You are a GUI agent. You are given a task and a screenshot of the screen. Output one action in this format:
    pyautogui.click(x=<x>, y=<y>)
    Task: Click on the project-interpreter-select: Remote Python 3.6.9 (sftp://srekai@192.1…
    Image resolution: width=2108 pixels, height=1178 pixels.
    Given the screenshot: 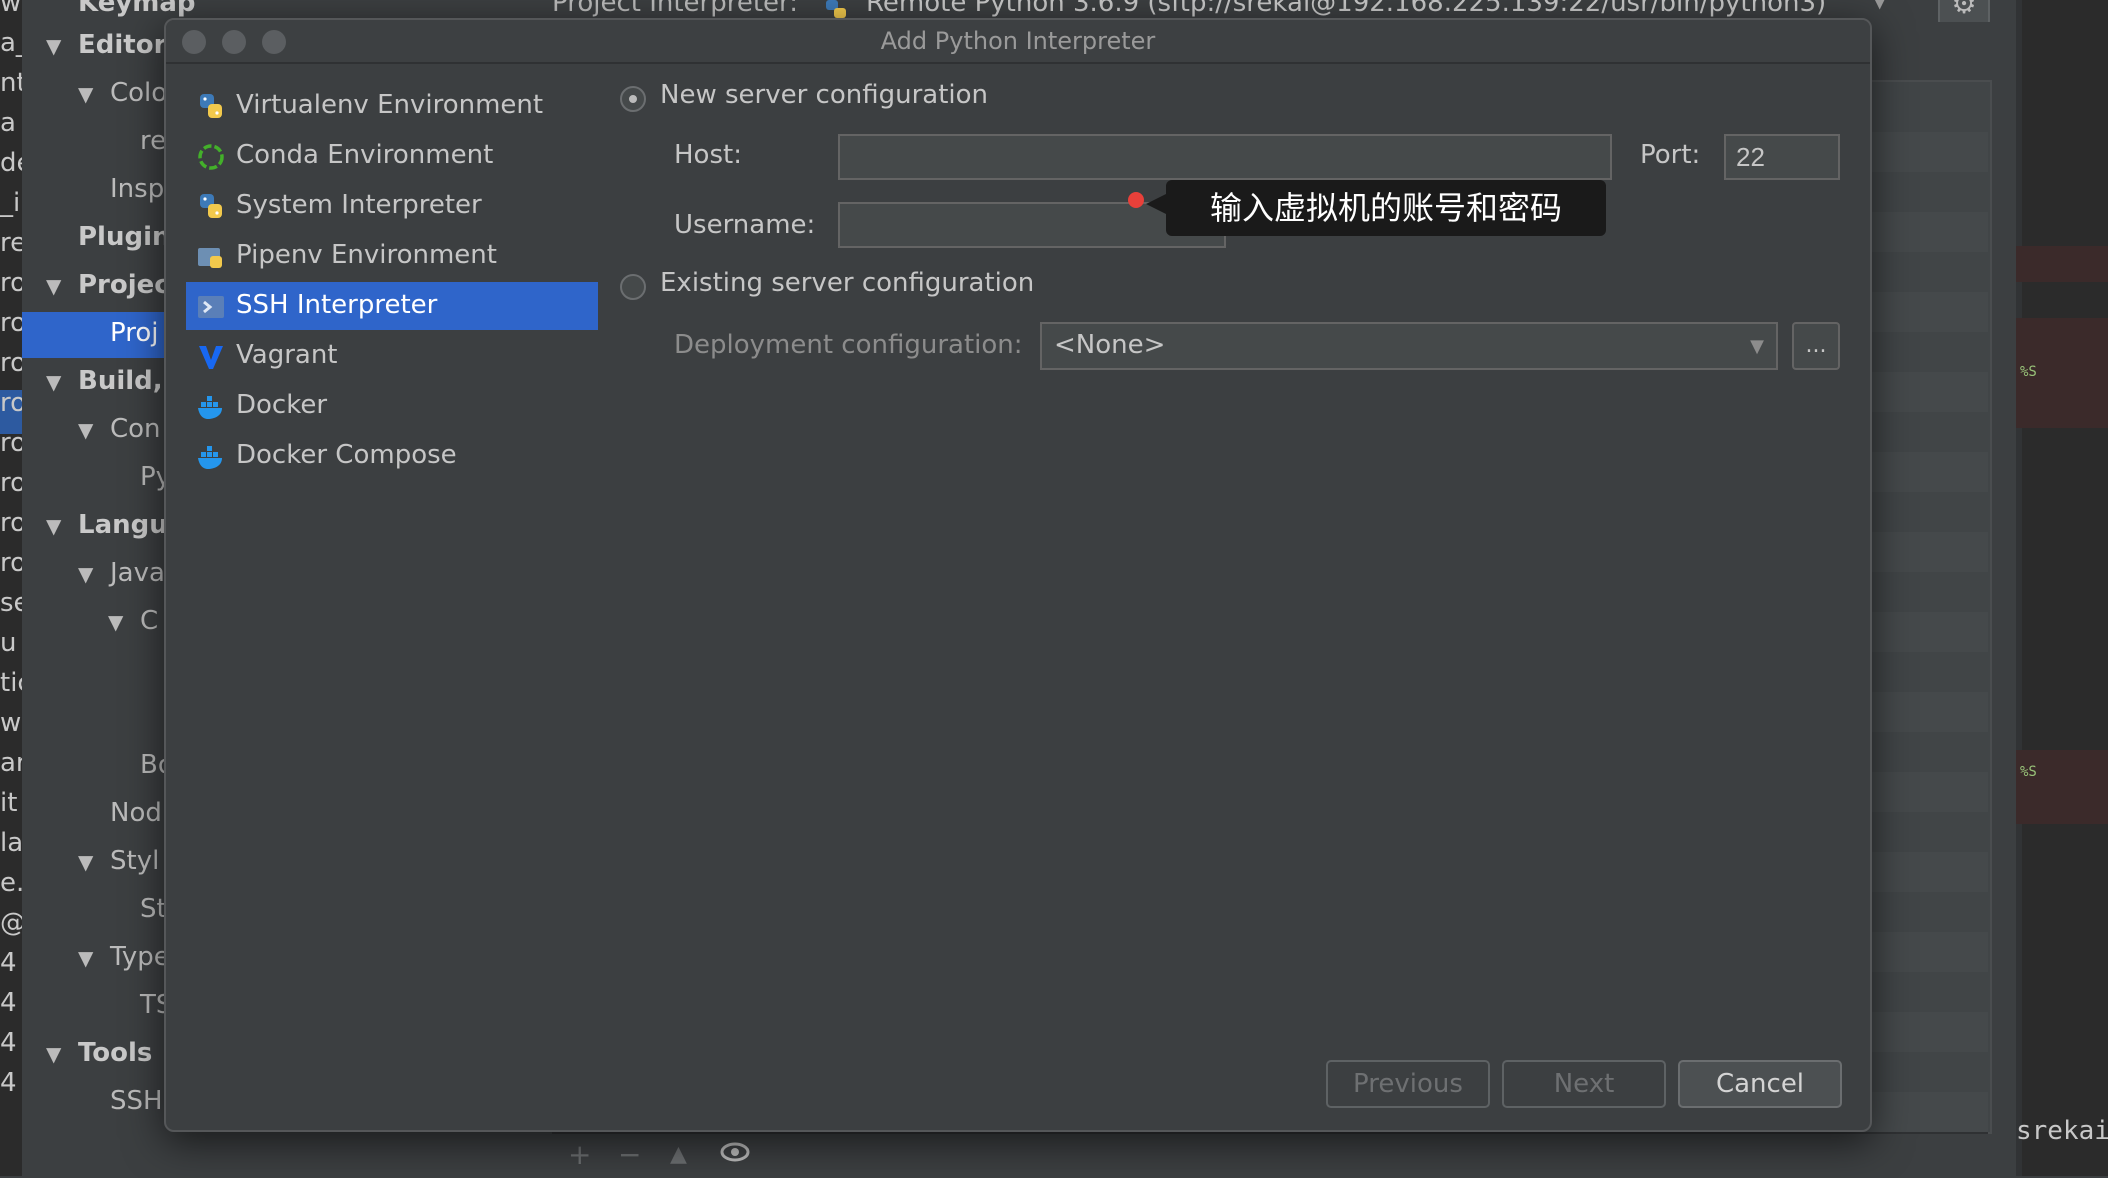 What is the action you would take?
    pyautogui.click(x=1346, y=9)
    